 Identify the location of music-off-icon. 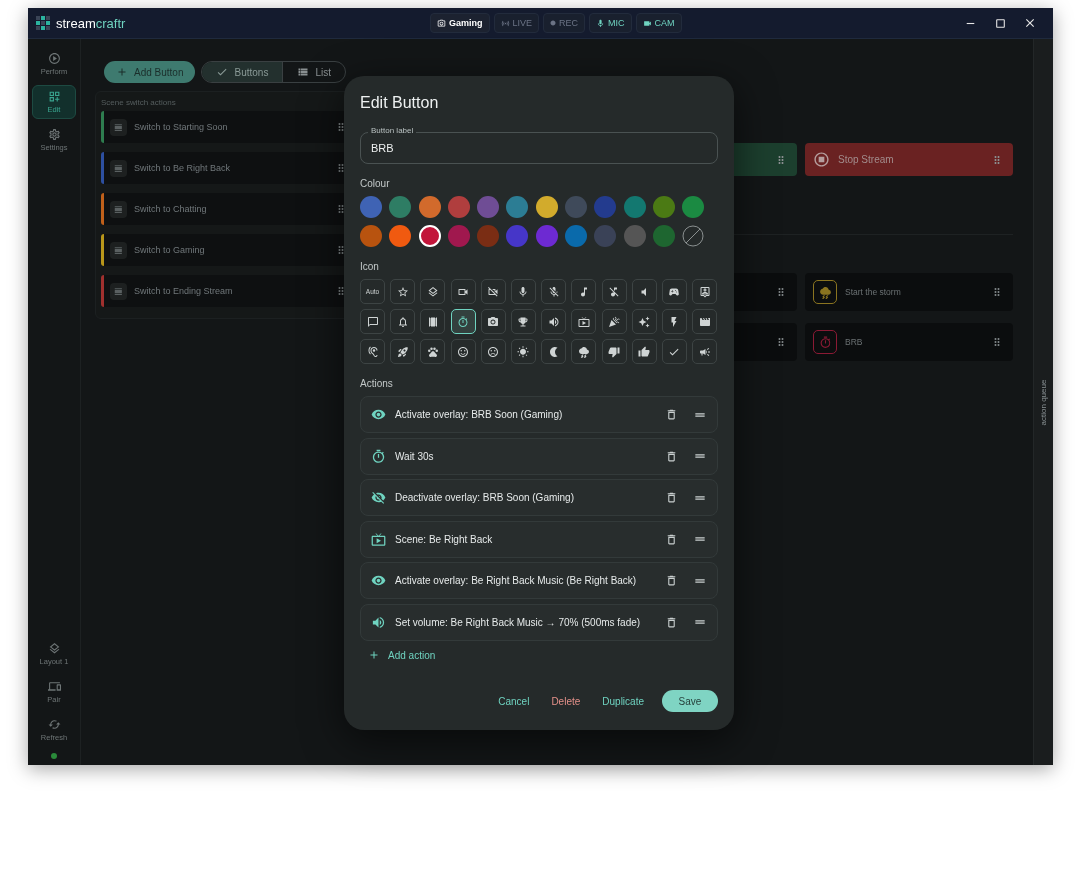
(614, 291).